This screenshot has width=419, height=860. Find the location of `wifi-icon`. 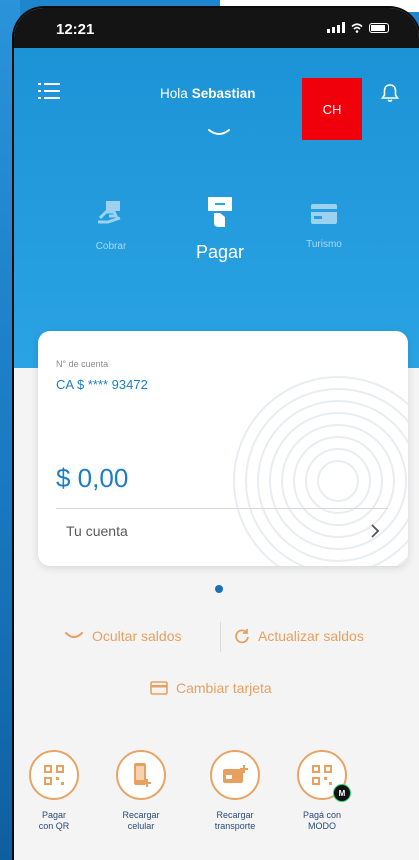

wifi-icon is located at coordinates (357, 28).